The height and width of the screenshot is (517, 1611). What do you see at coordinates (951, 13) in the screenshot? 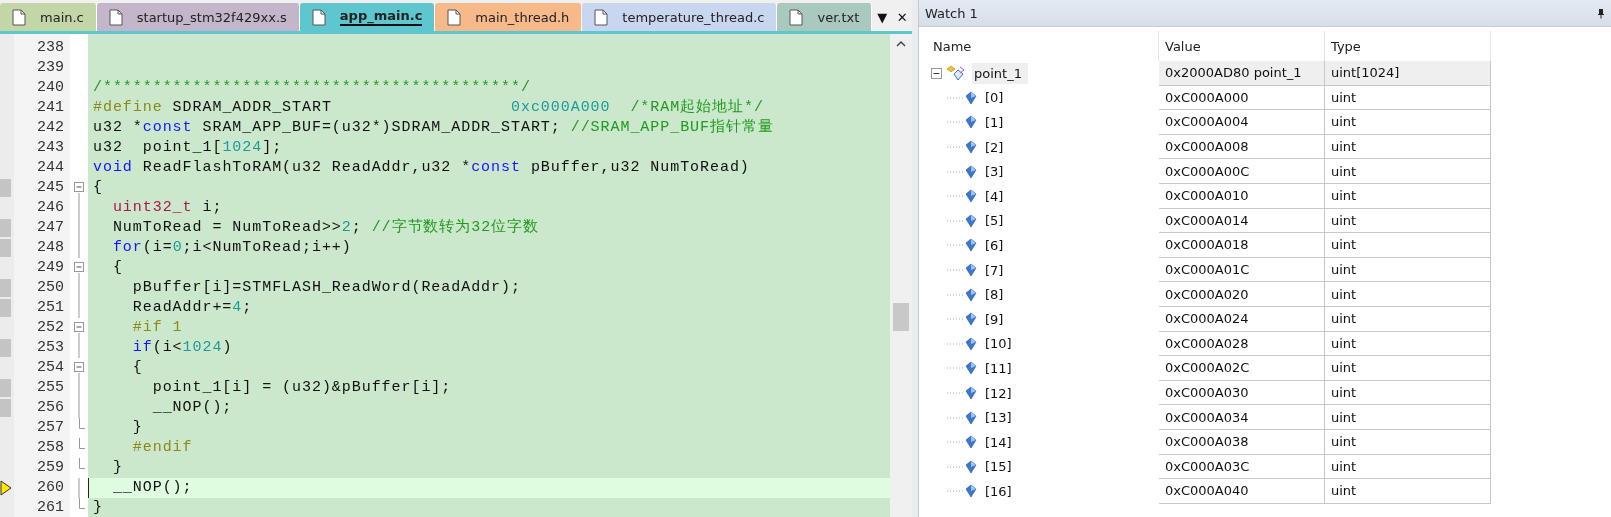
I see `panel-title: Watch 1` at bounding box center [951, 13].